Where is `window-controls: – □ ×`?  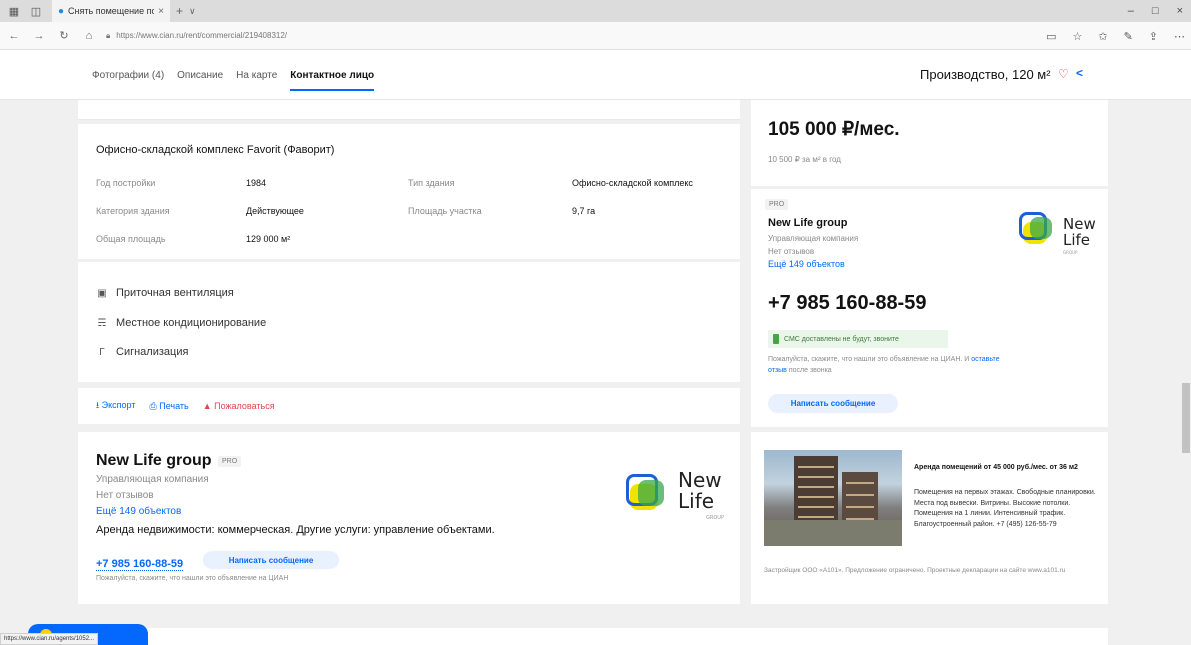
window-controls: – □ × is located at coordinates (1155, 11).